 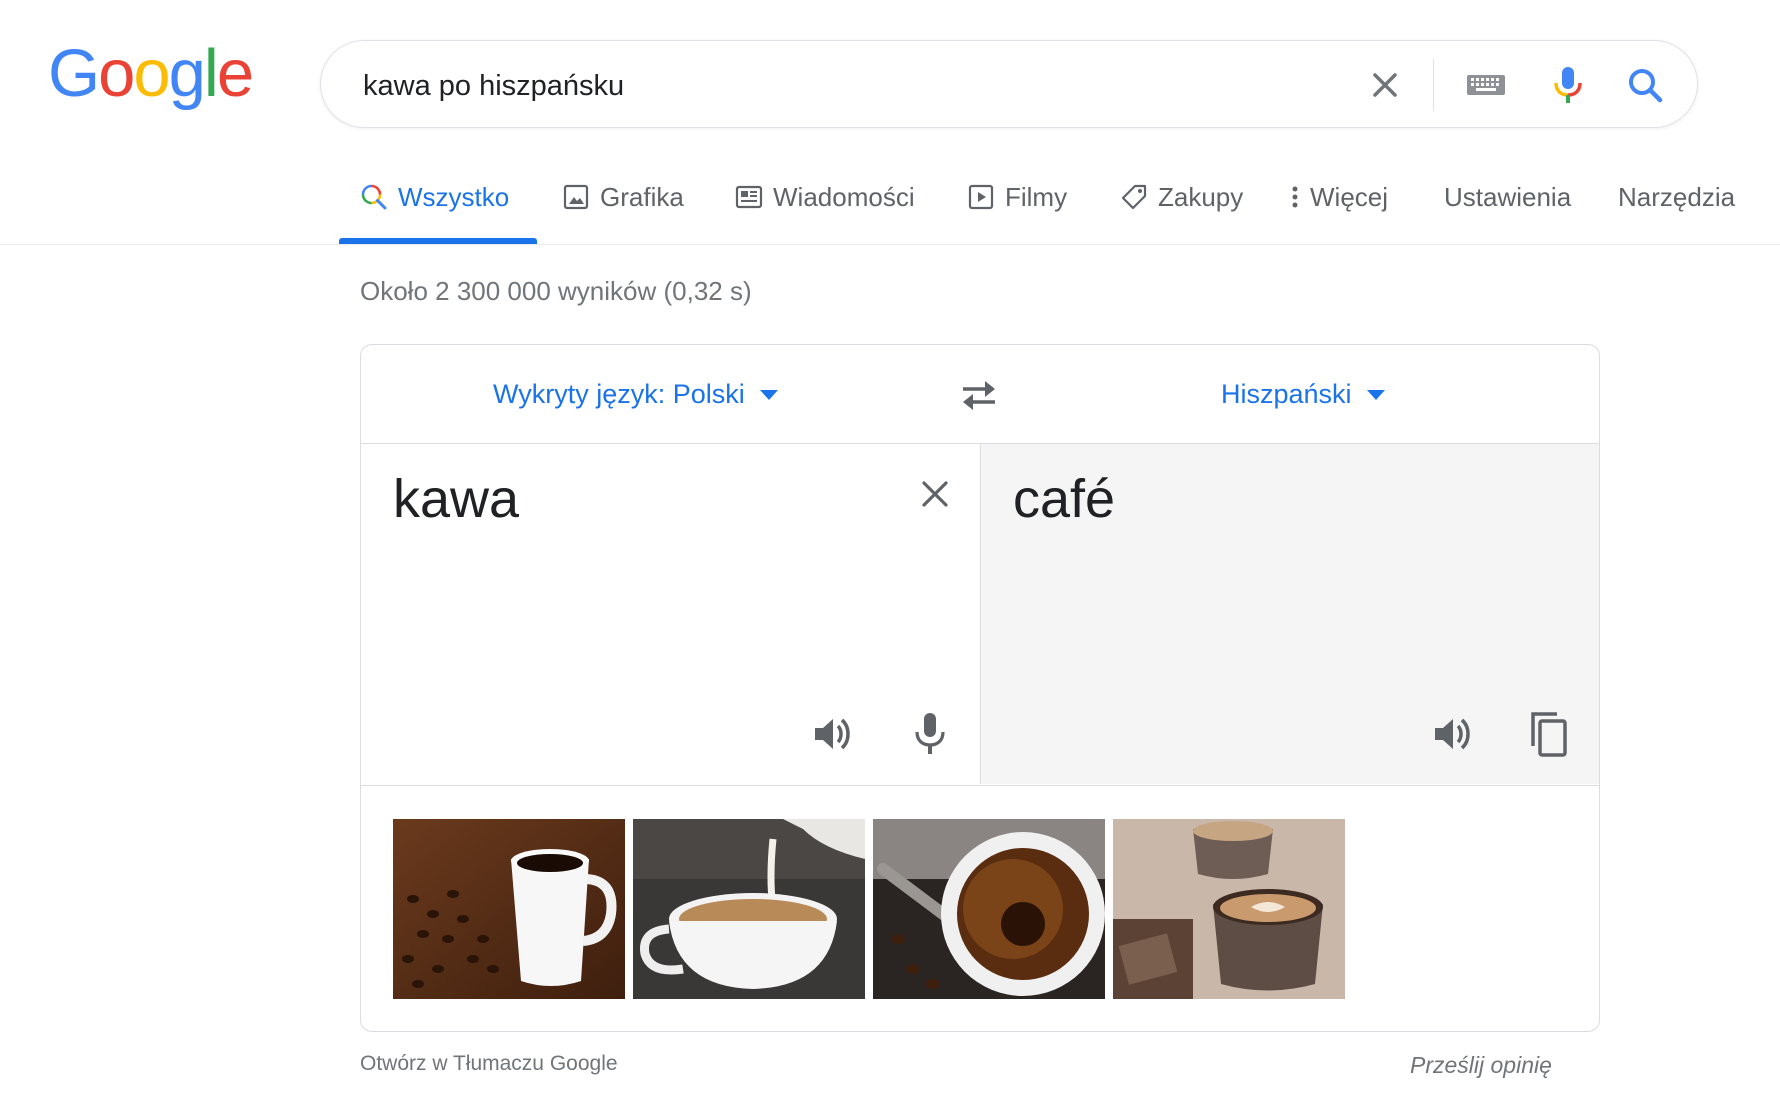 I want to click on clear-source-button, so click(x=935, y=494).